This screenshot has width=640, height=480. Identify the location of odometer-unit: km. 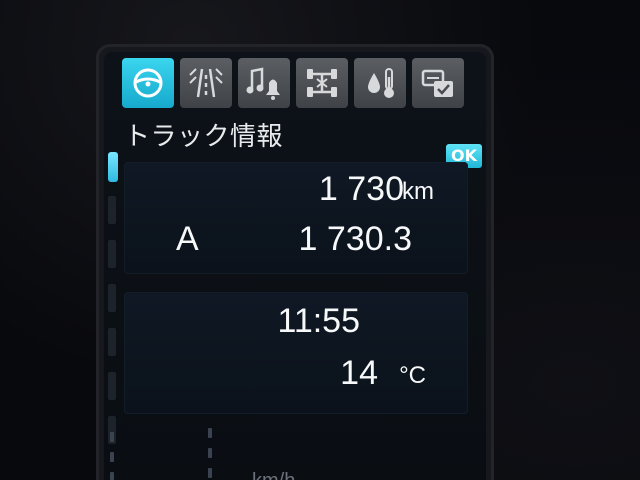
(418, 191).